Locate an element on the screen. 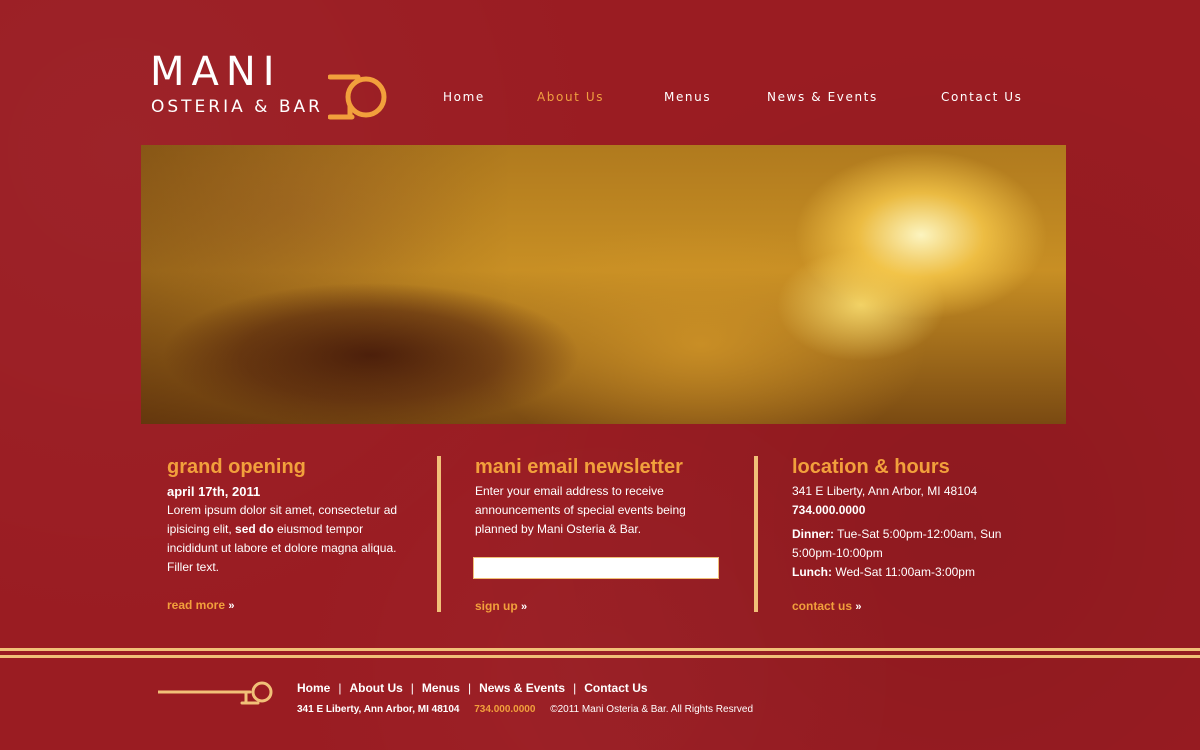  nav-about-us: About Us is located at coordinates (570, 97).